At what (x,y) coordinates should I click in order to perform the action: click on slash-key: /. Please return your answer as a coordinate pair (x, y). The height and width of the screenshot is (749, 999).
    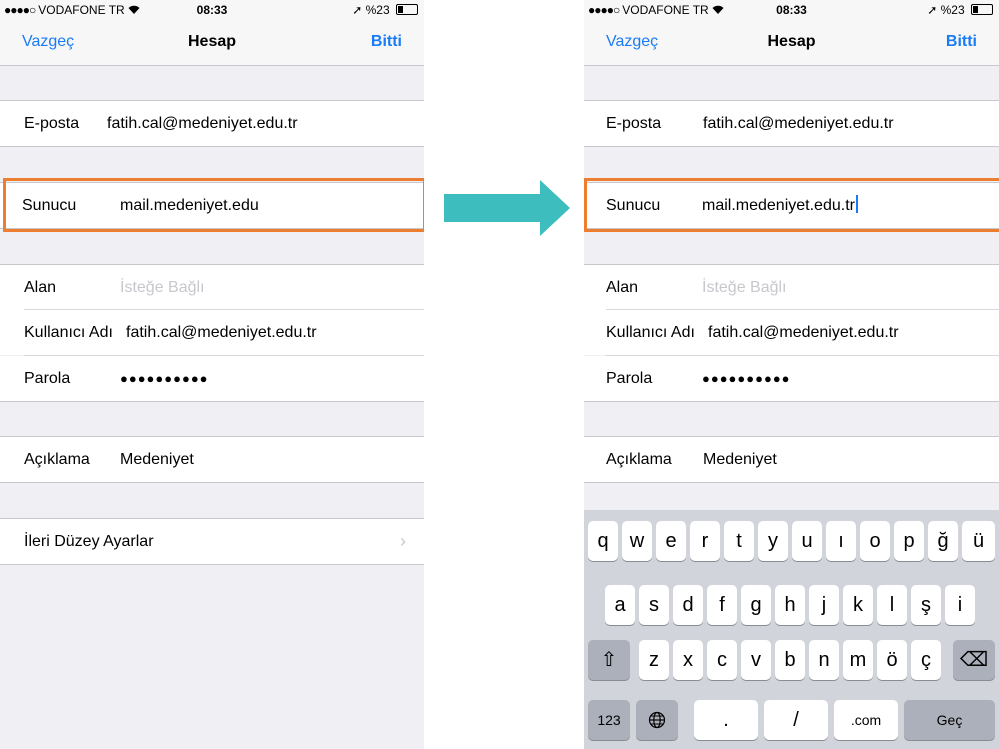
    Looking at the image, I should click on (796, 720).